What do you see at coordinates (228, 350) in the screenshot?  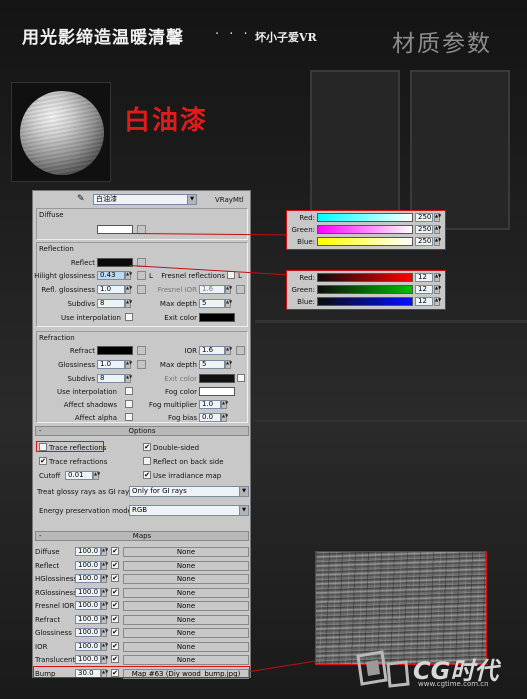 I see `ior-spinner: ▲▼` at bounding box center [228, 350].